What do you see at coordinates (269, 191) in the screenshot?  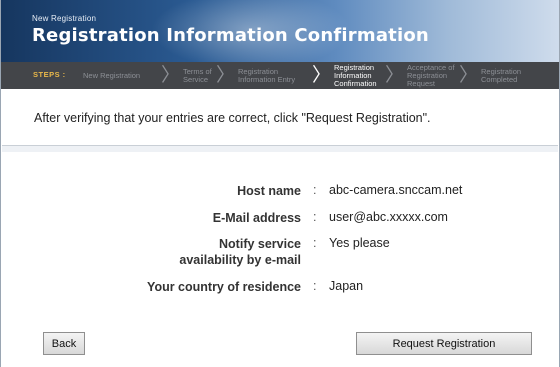 I see `detail-label: Host name` at bounding box center [269, 191].